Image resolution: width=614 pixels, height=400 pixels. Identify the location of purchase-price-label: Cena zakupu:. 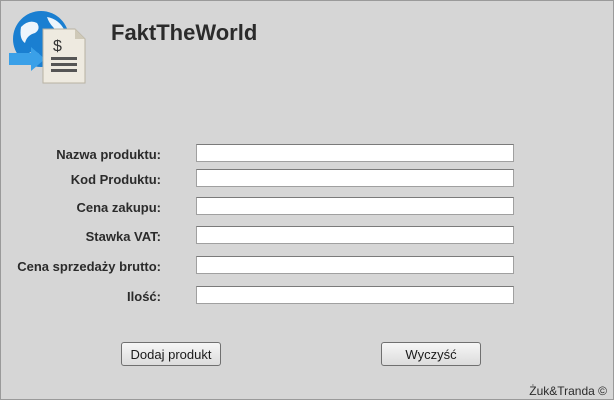
(118, 207).